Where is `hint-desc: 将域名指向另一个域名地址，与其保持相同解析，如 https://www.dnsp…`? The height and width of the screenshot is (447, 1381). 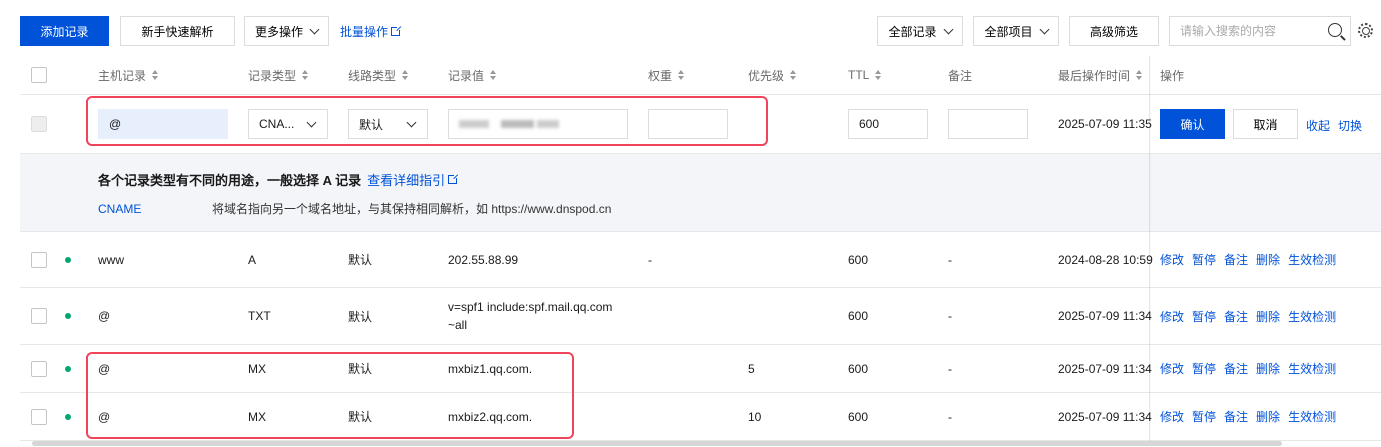
hint-desc: 将域名指向另一个域名地址，与其保持相同解析，如 https://www.dnsp… is located at coordinates (412, 209).